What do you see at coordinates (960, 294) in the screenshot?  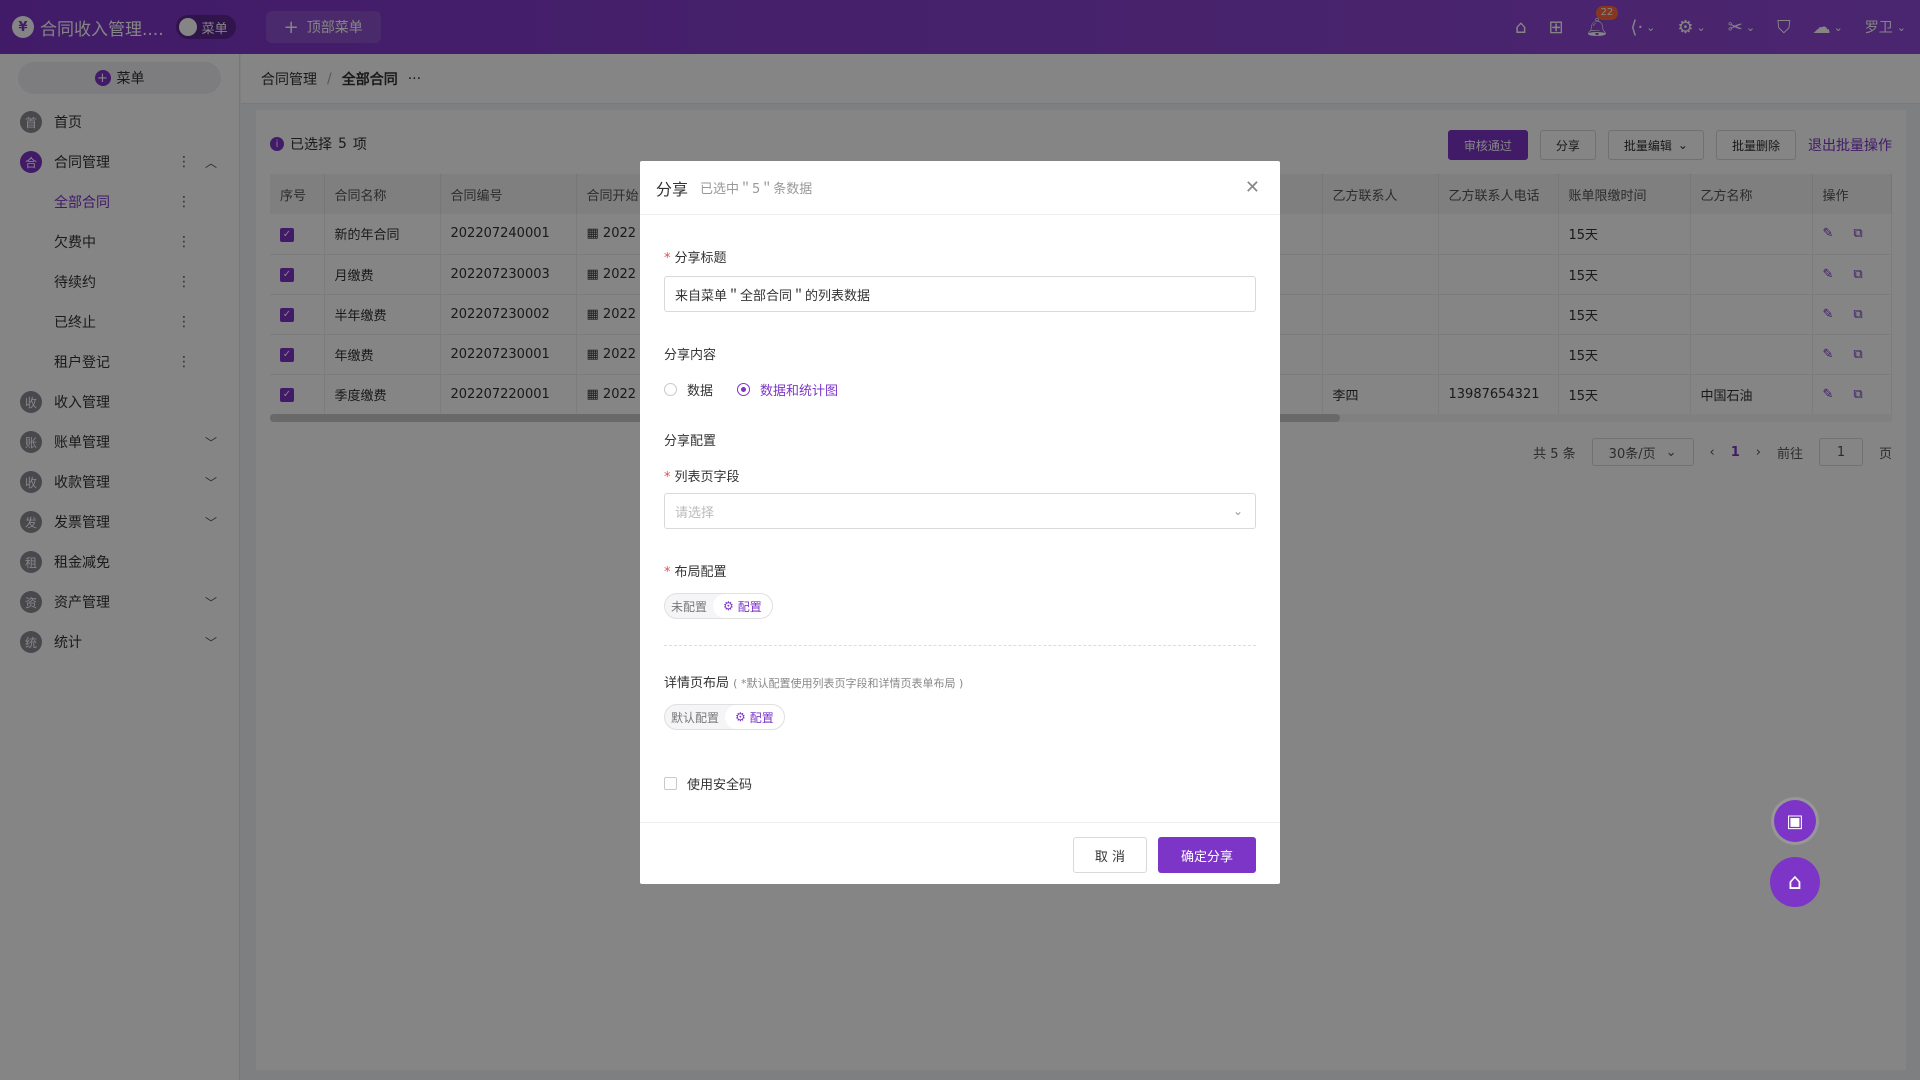 I see `share-title-input: 来自菜单＂全部合同＂的列表数据` at bounding box center [960, 294].